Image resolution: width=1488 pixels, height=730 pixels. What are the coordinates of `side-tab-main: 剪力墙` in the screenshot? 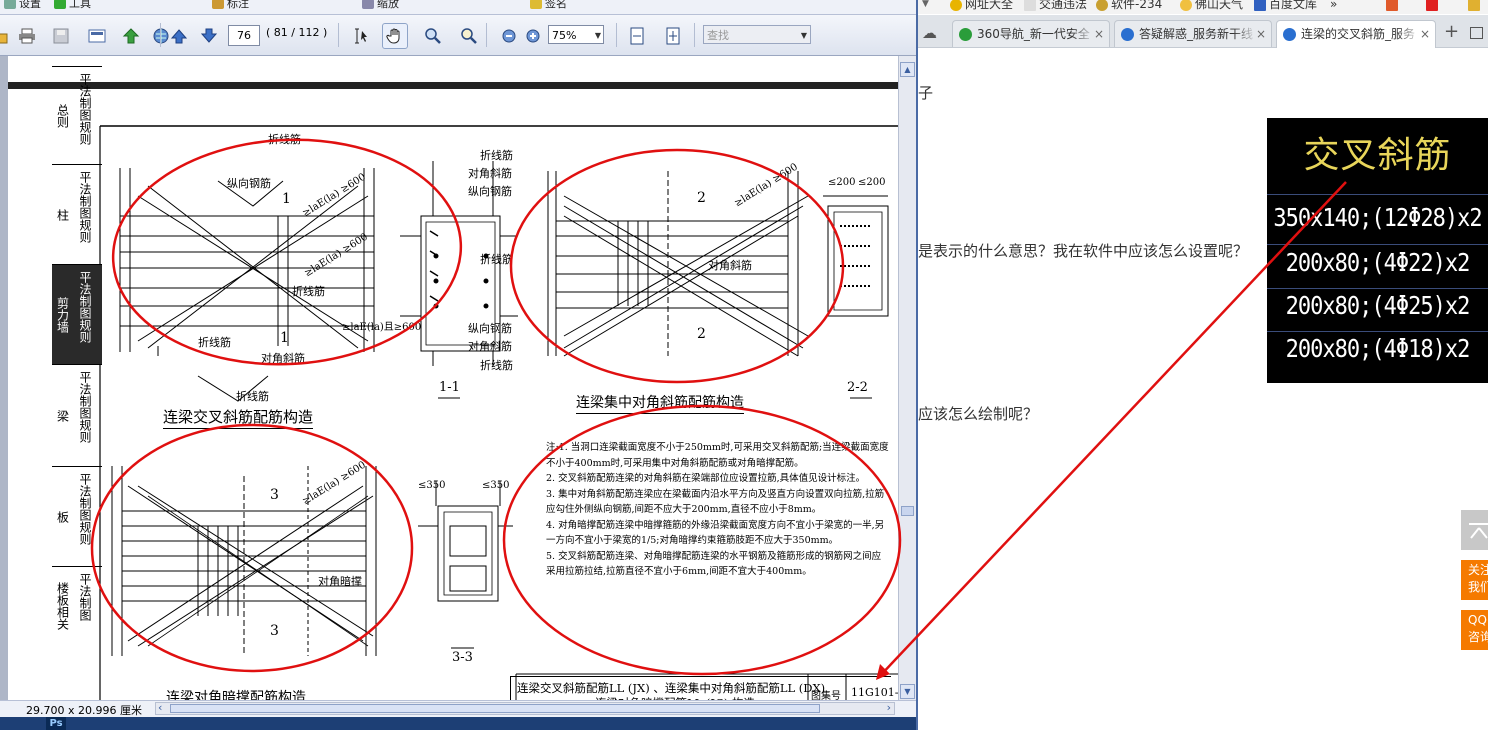 It's located at (62, 314).